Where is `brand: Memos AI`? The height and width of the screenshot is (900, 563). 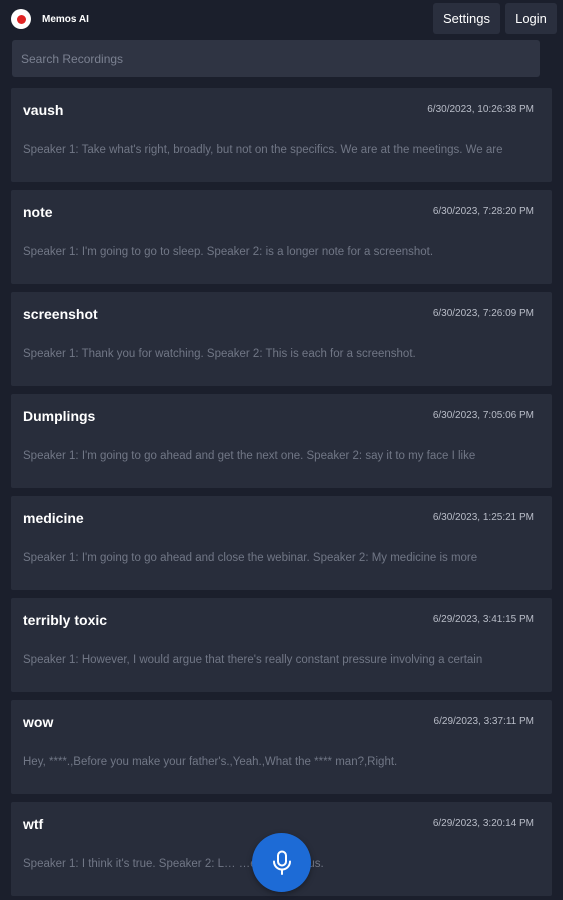
brand: Memos AI is located at coordinates (50, 19).